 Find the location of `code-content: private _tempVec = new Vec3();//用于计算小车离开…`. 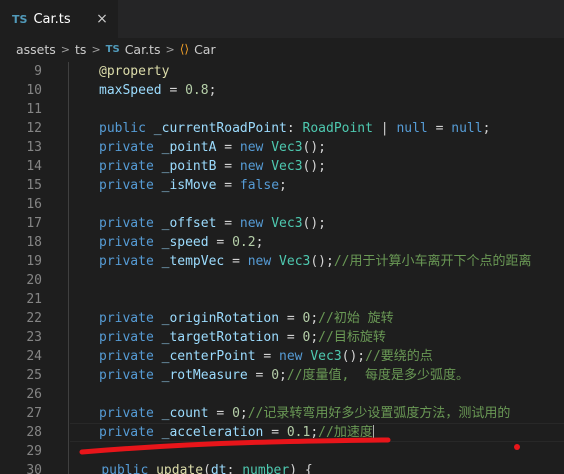

code-content: private _tempVec = new Vec3();//用于计算小车离开… is located at coordinates (315, 261).